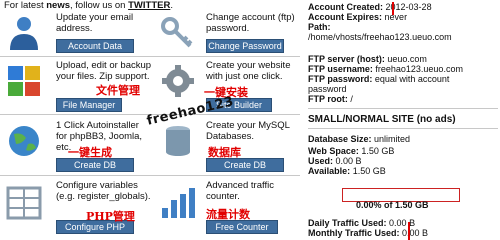 The width and height of the screenshot is (500, 240). I want to click on path-value: /home/vhosts/freehao123.ueuo.com, so click(380, 37).